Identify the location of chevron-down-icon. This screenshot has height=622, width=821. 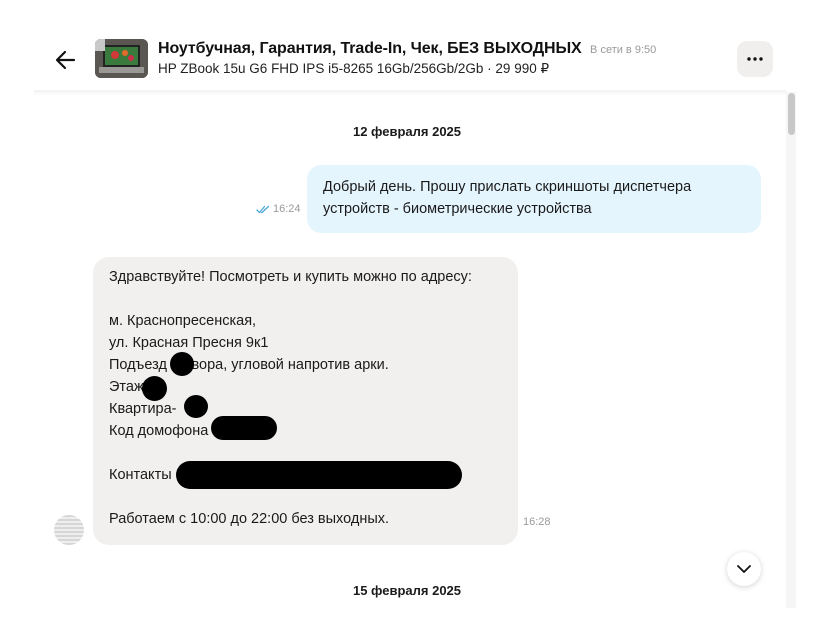
(744, 569).